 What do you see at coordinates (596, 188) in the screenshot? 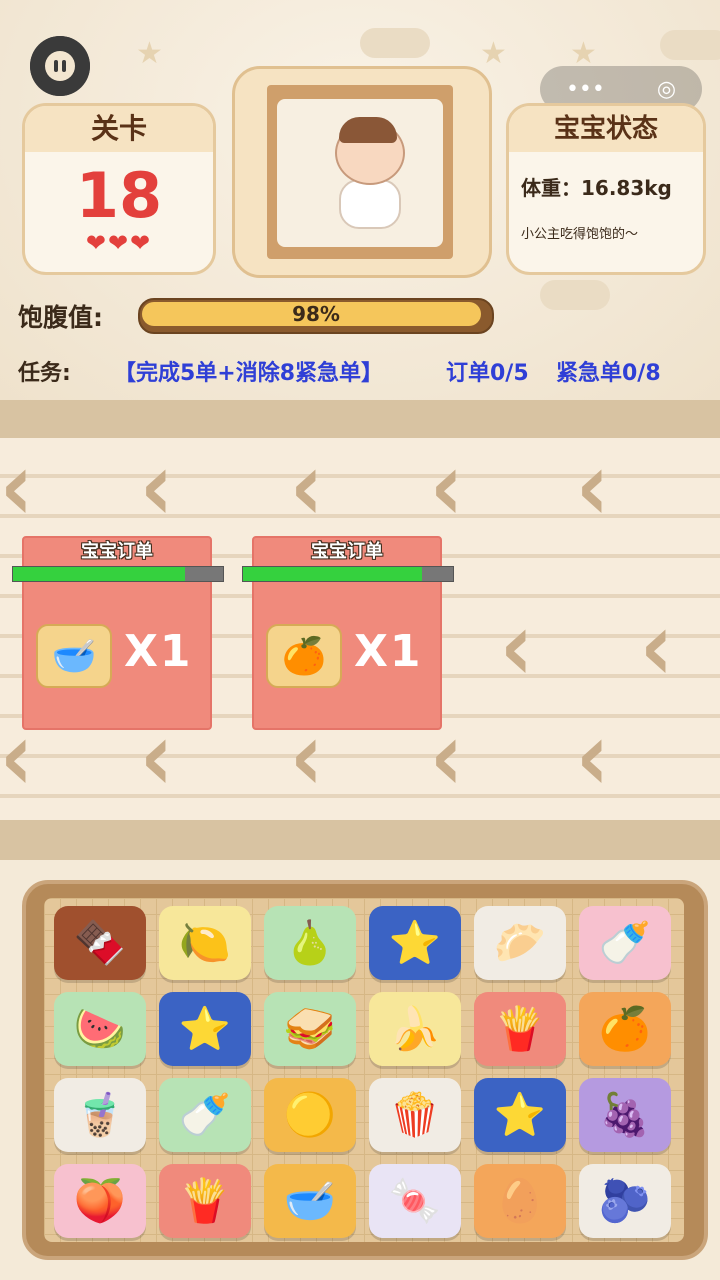
I see `weight-text: 体重：16.83kg` at bounding box center [596, 188].